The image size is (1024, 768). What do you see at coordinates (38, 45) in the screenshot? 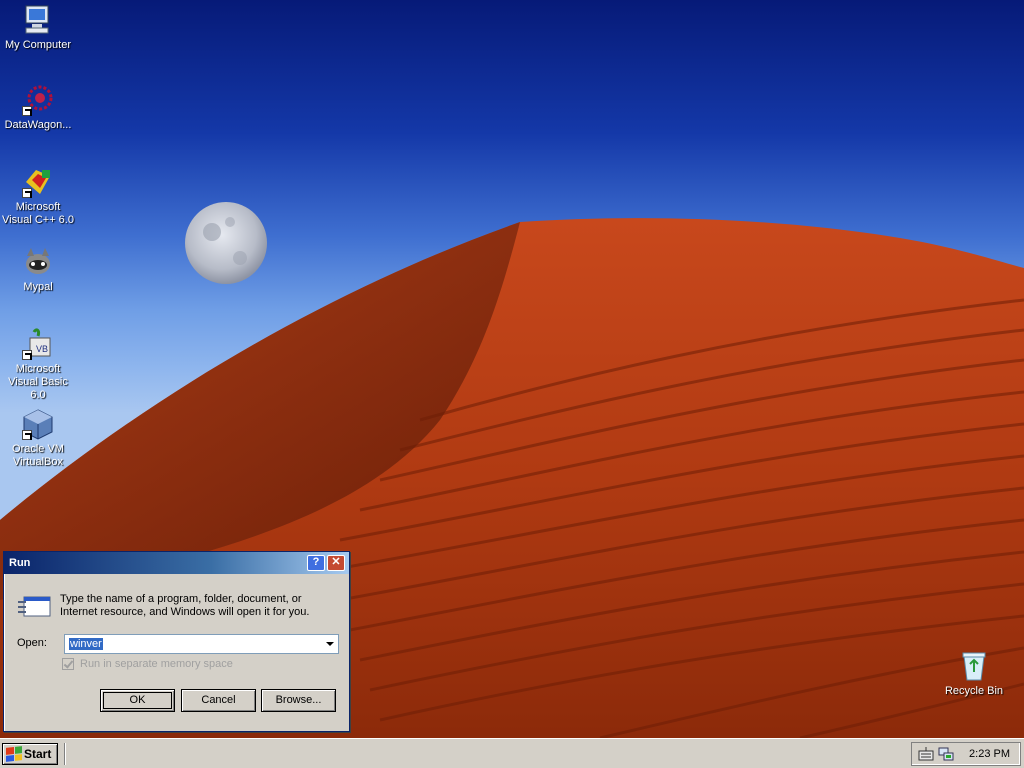
I see `desktop-icon-label: My Computer` at bounding box center [38, 45].